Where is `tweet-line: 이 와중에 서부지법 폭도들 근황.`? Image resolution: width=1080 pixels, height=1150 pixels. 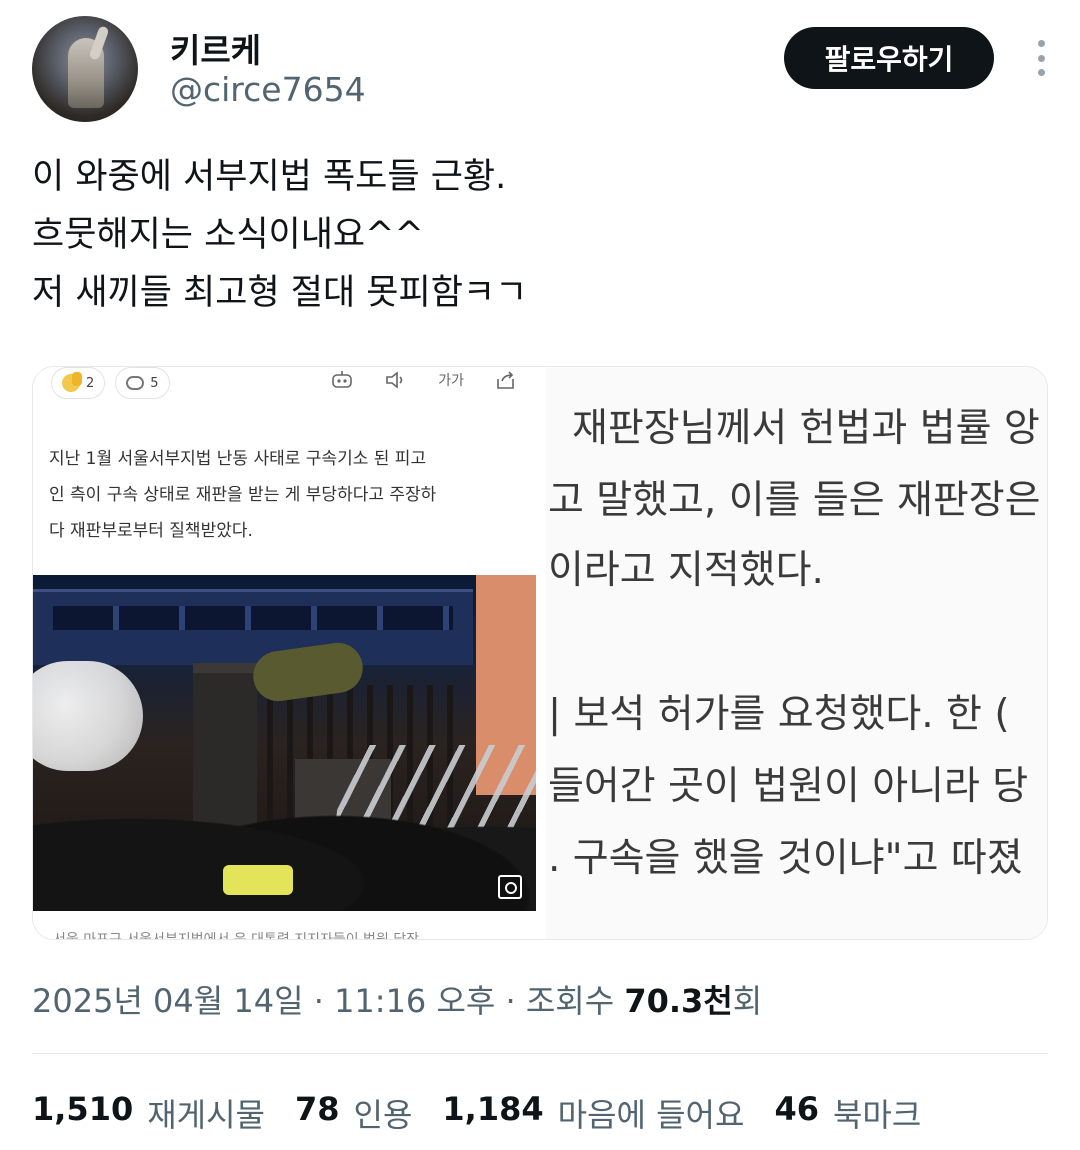 tweet-line: 이 와중에 서부지법 폭도들 근황. is located at coordinates (269, 177).